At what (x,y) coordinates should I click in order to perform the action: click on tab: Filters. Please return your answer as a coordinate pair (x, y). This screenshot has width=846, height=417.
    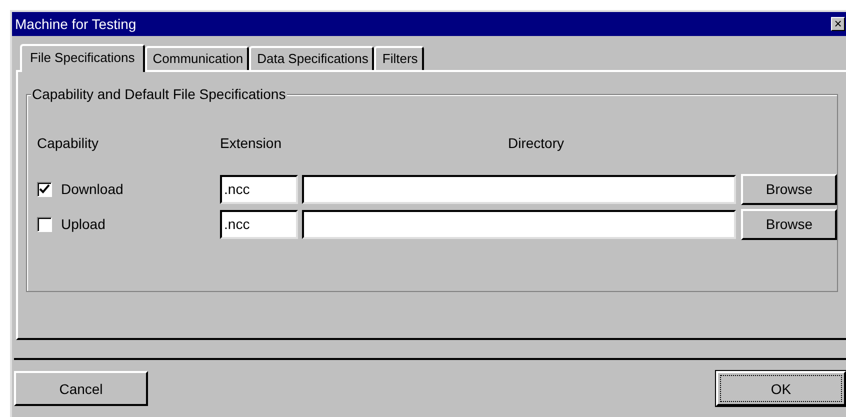
    Looking at the image, I should click on (399, 58).